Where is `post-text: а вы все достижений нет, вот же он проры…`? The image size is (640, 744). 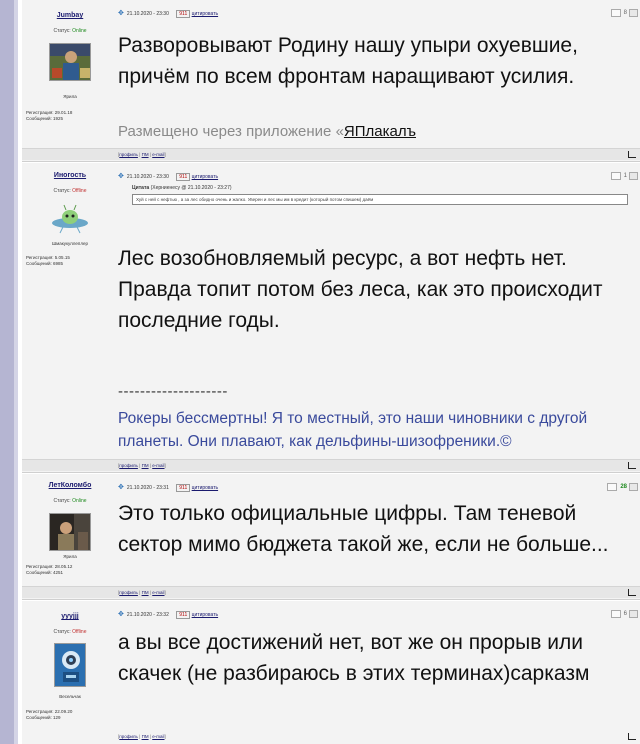
post-text: а вы все достижений нет, вот же он проры… is located at coordinates (354, 658).